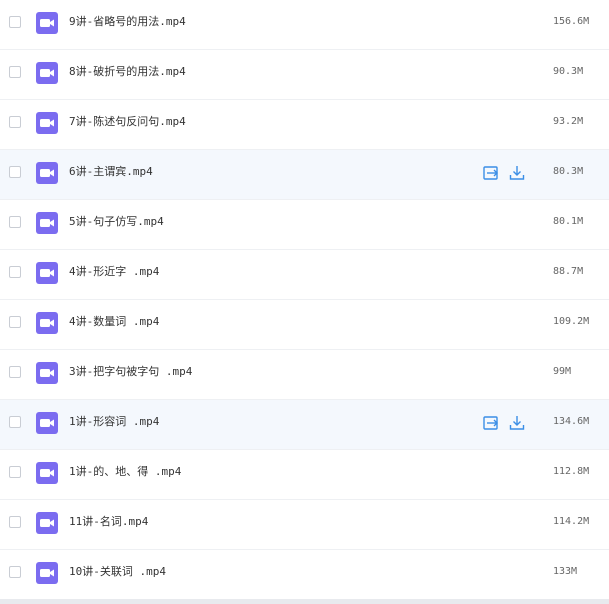 This screenshot has width=609, height=604. What do you see at coordinates (125, 472) in the screenshot?
I see `file-name: 1讲-的、地、得 .mp4` at bounding box center [125, 472].